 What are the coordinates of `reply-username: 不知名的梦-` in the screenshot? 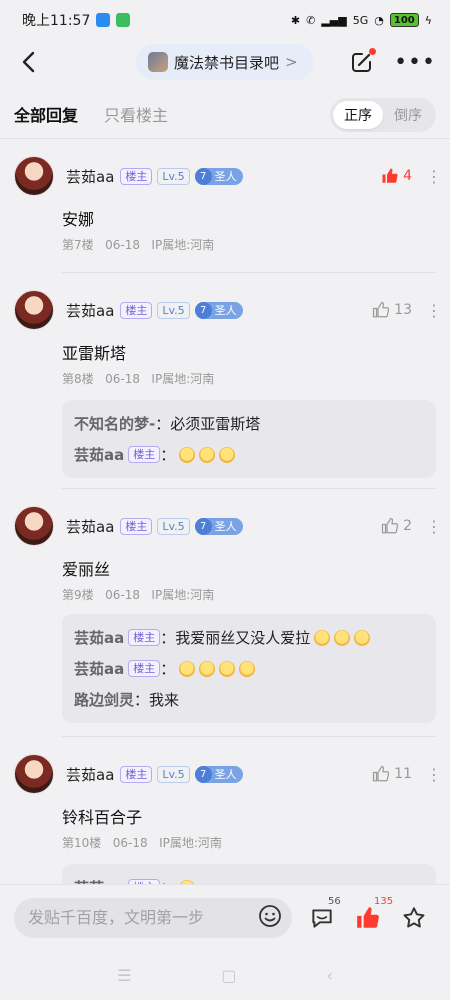 It's located at (114, 423).